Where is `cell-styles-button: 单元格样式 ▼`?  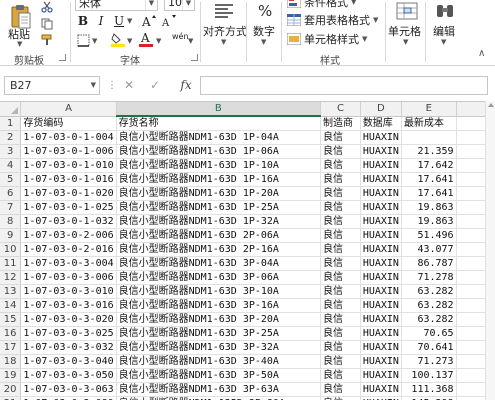
cell-styles-button: 单元格样式 ▼ is located at coordinates (334, 39).